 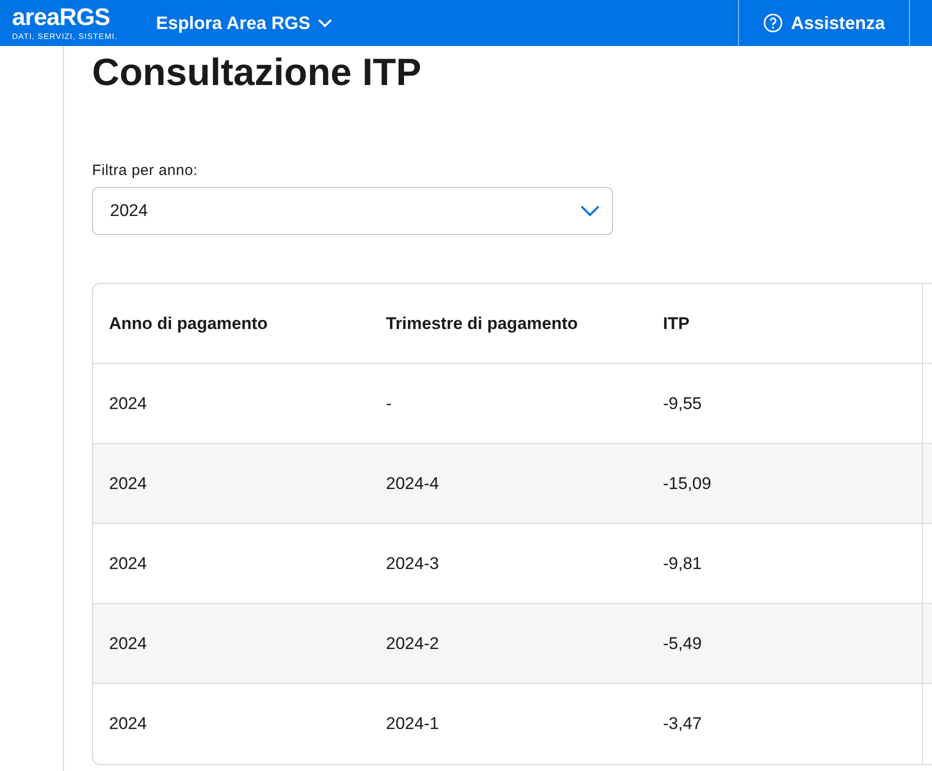 I want to click on help-icon, so click(x=772, y=23).